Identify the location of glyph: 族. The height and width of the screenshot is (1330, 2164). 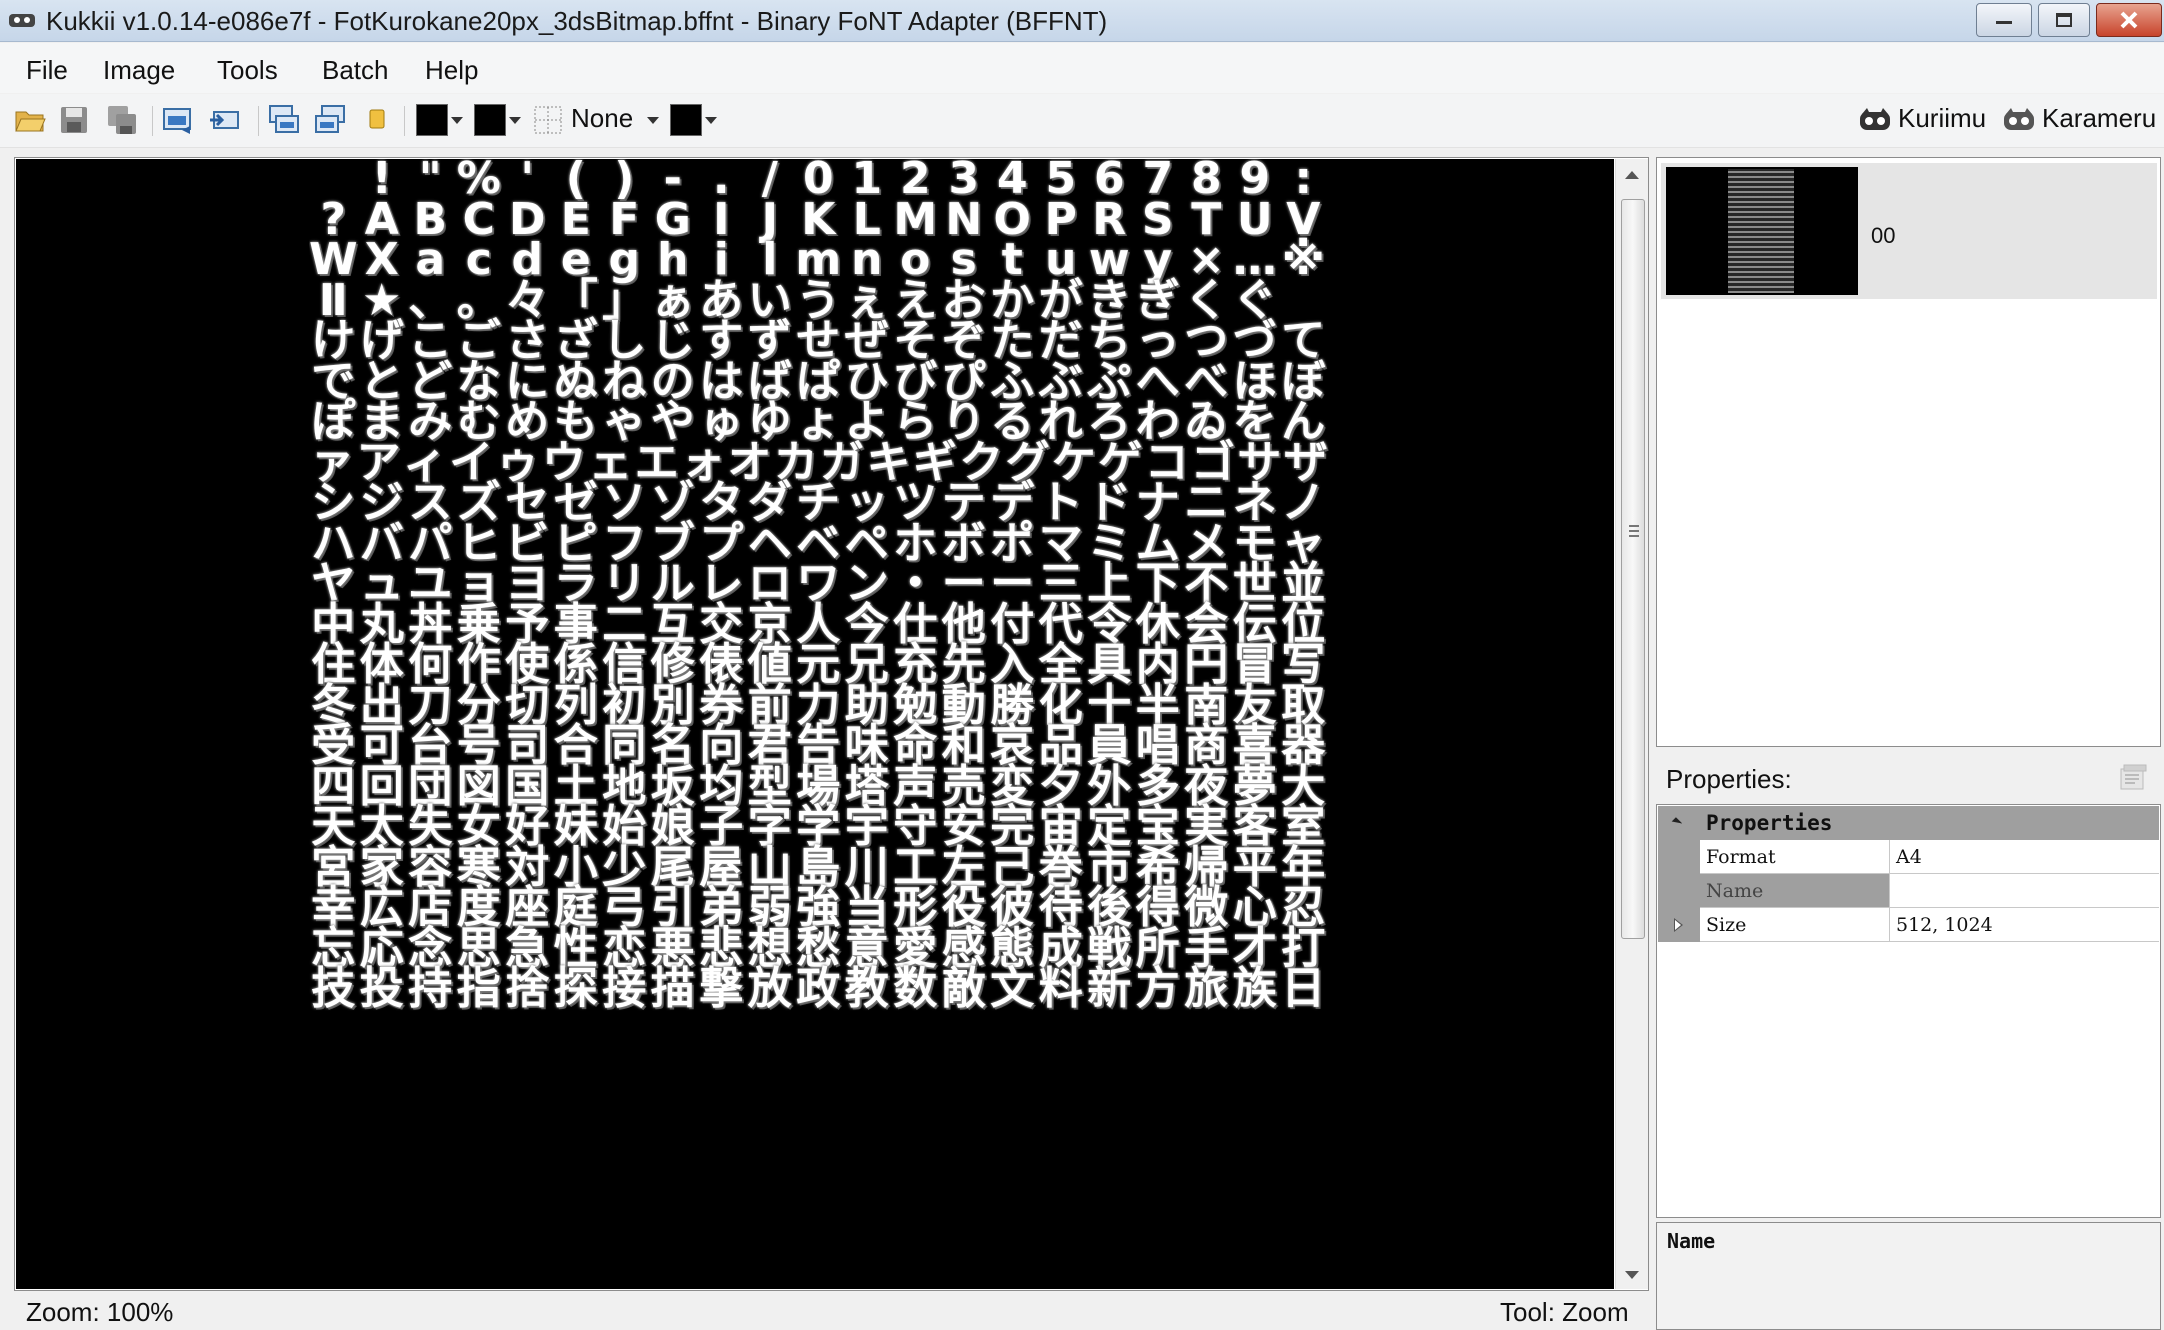
(1254, 988).